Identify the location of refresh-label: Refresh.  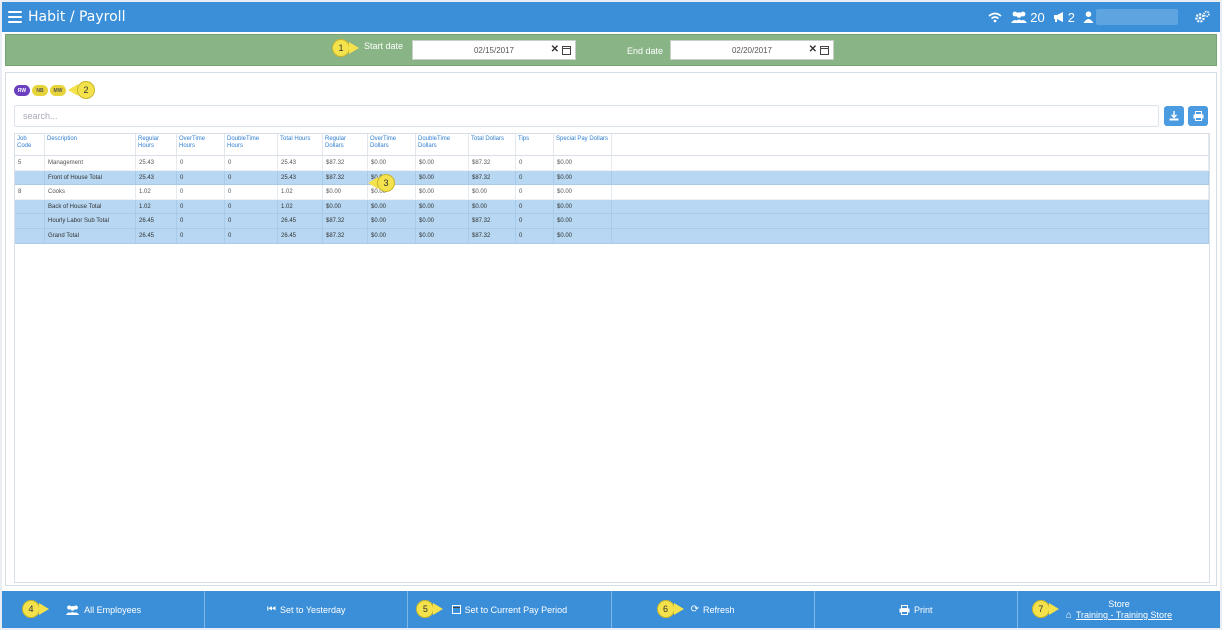
(719, 609).